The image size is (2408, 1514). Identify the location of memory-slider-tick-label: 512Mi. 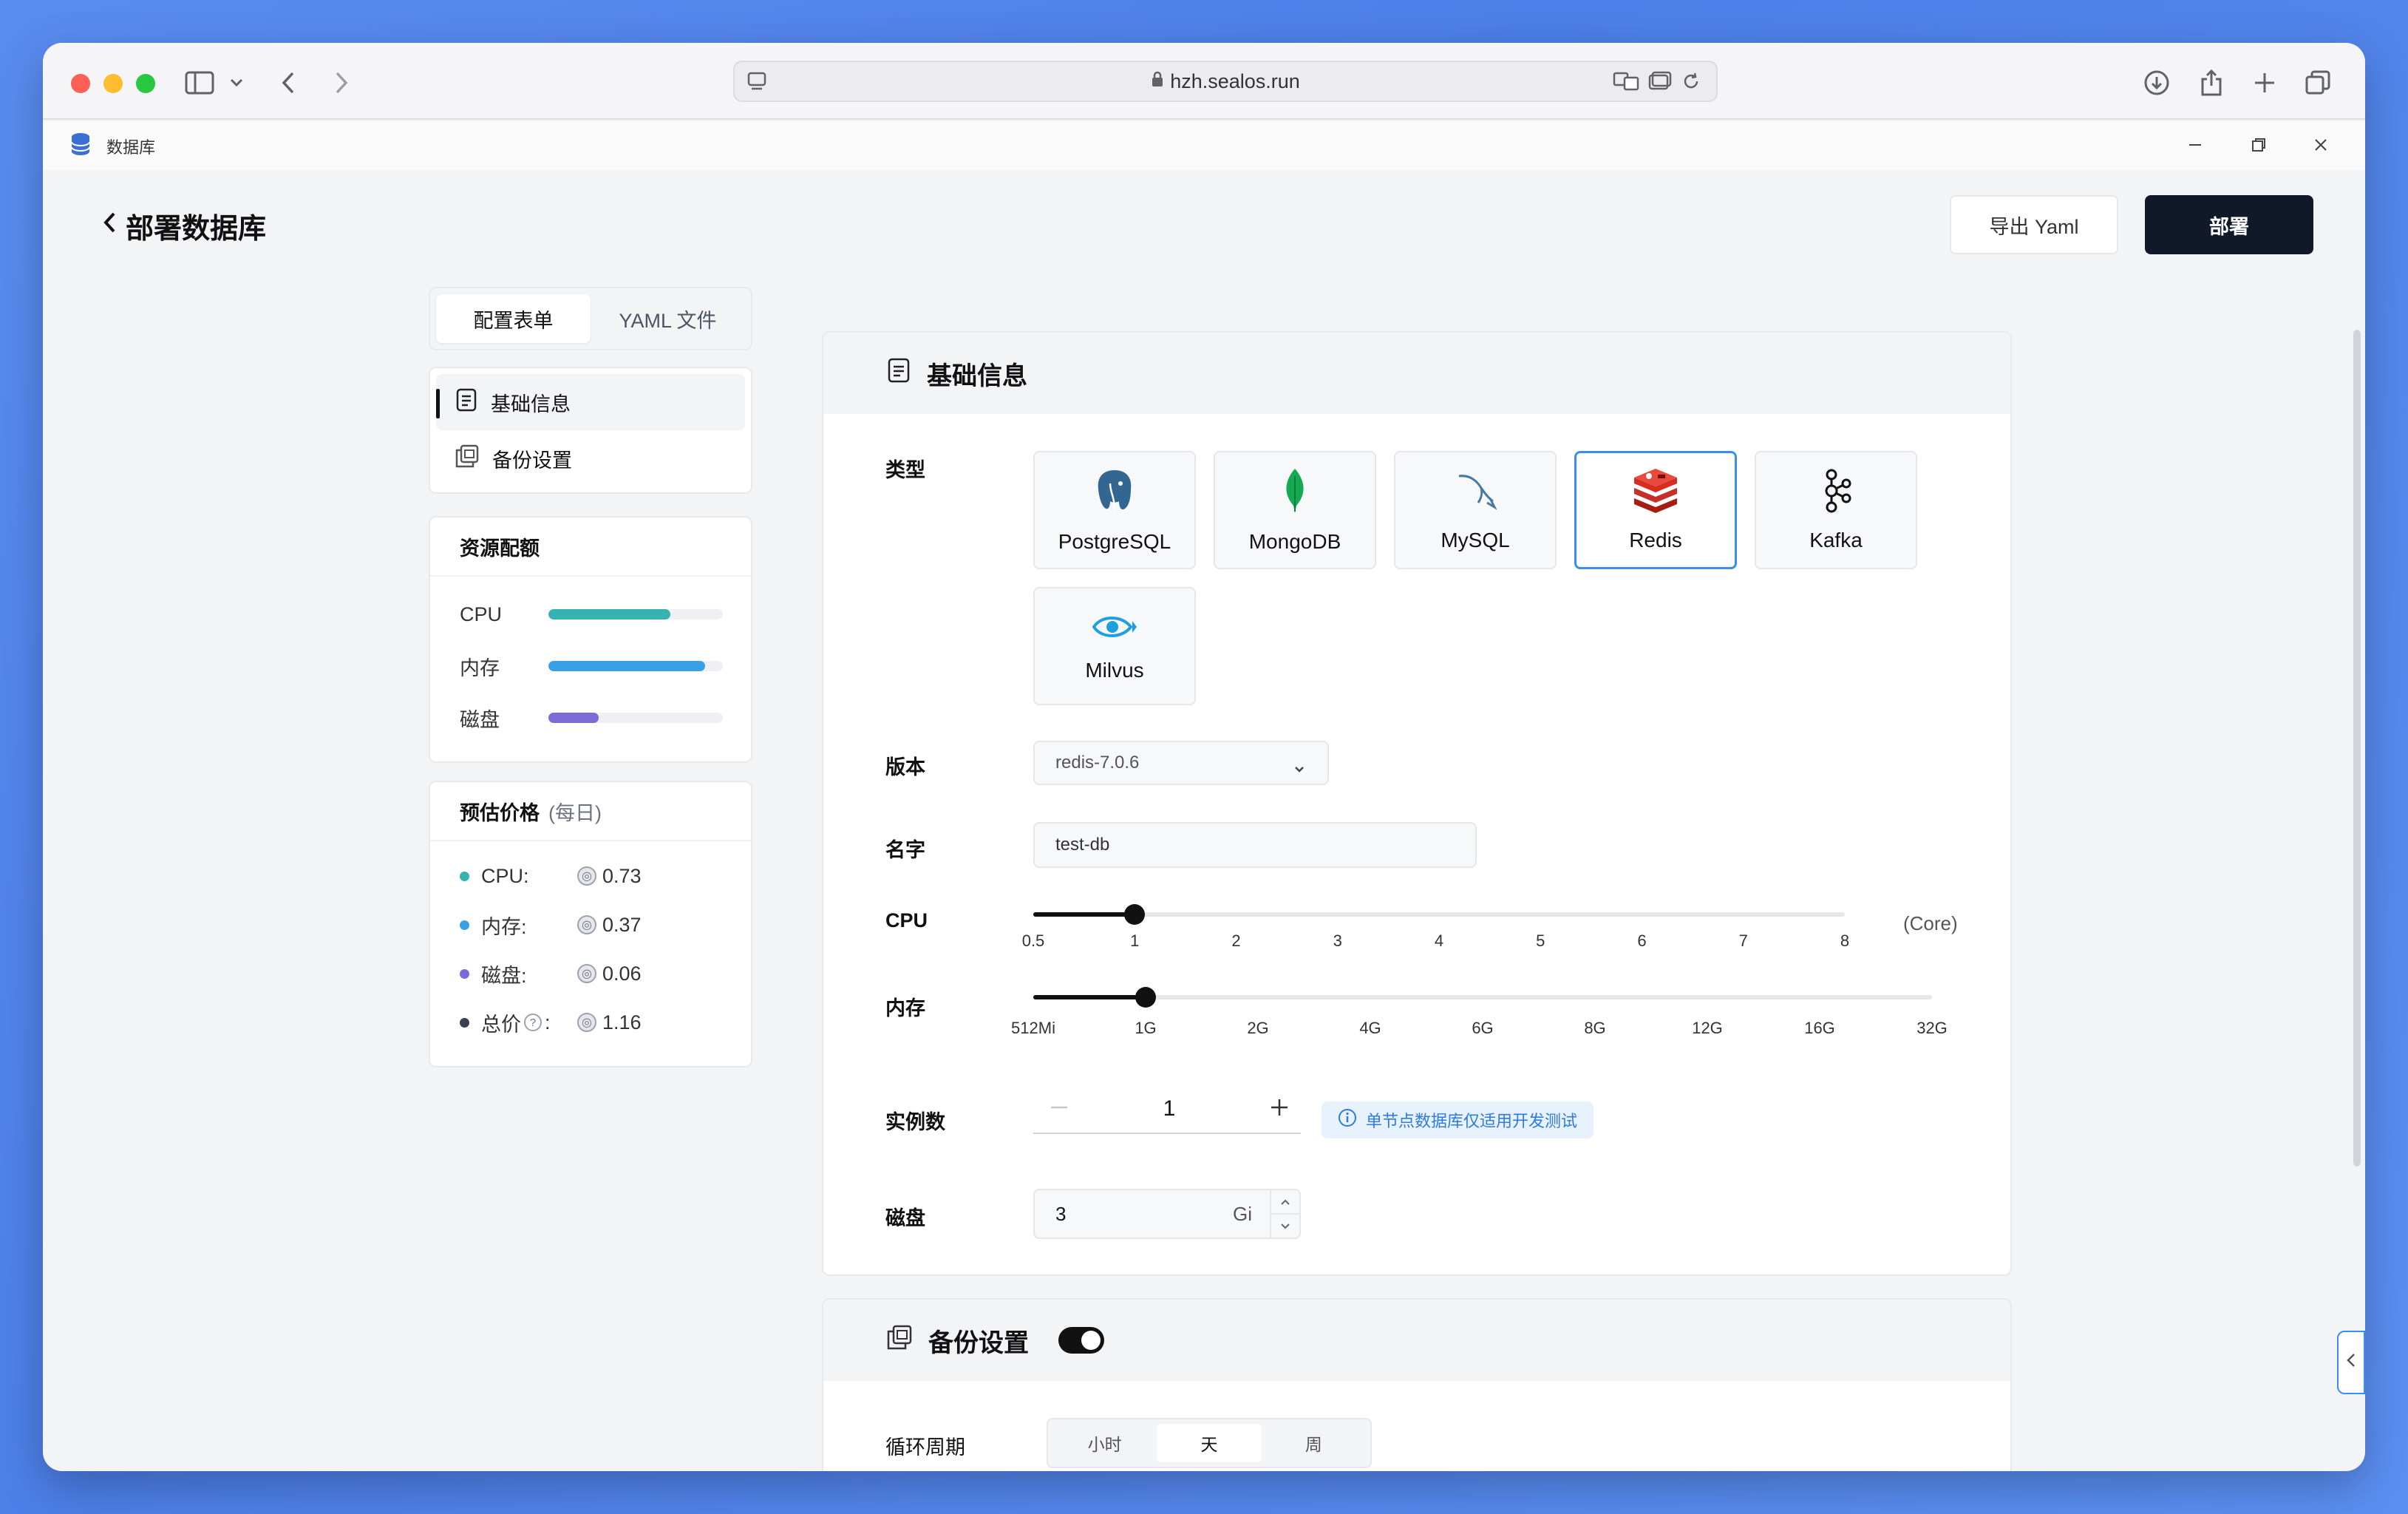
(1033, 1028).